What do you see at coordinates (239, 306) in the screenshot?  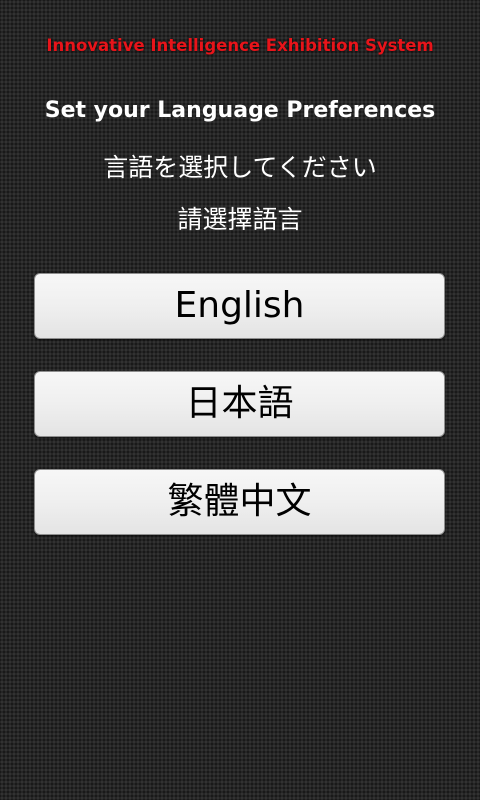 I see `english-button: English` at bounding box center [239, 306].